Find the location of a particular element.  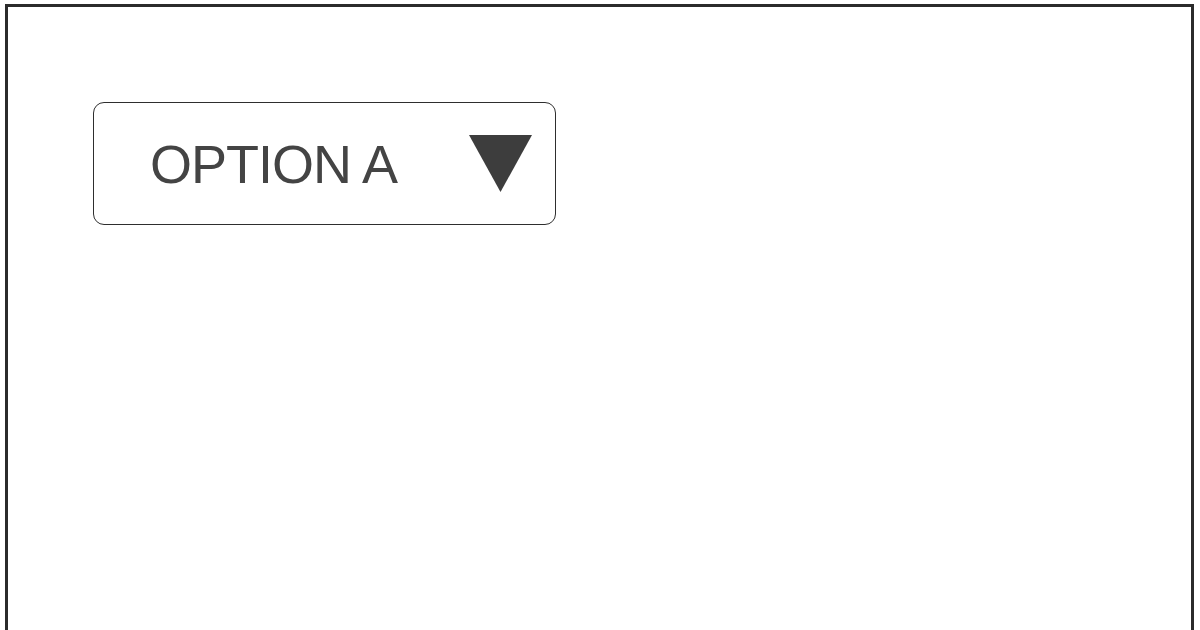

caret-icon is located at coordinates (500, 163).